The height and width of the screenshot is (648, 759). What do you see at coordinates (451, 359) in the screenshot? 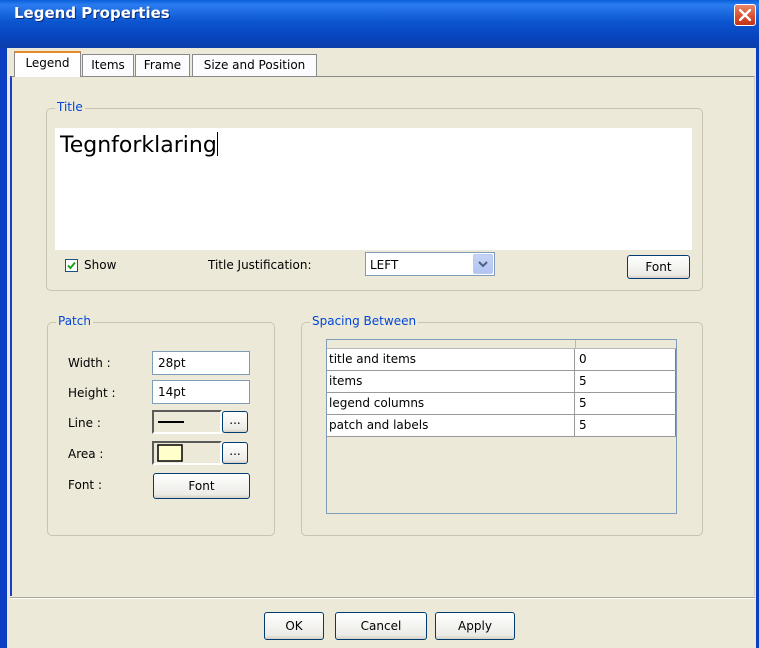
I see `spacing-name-cell: title and items` at bounding box center [451, 359].